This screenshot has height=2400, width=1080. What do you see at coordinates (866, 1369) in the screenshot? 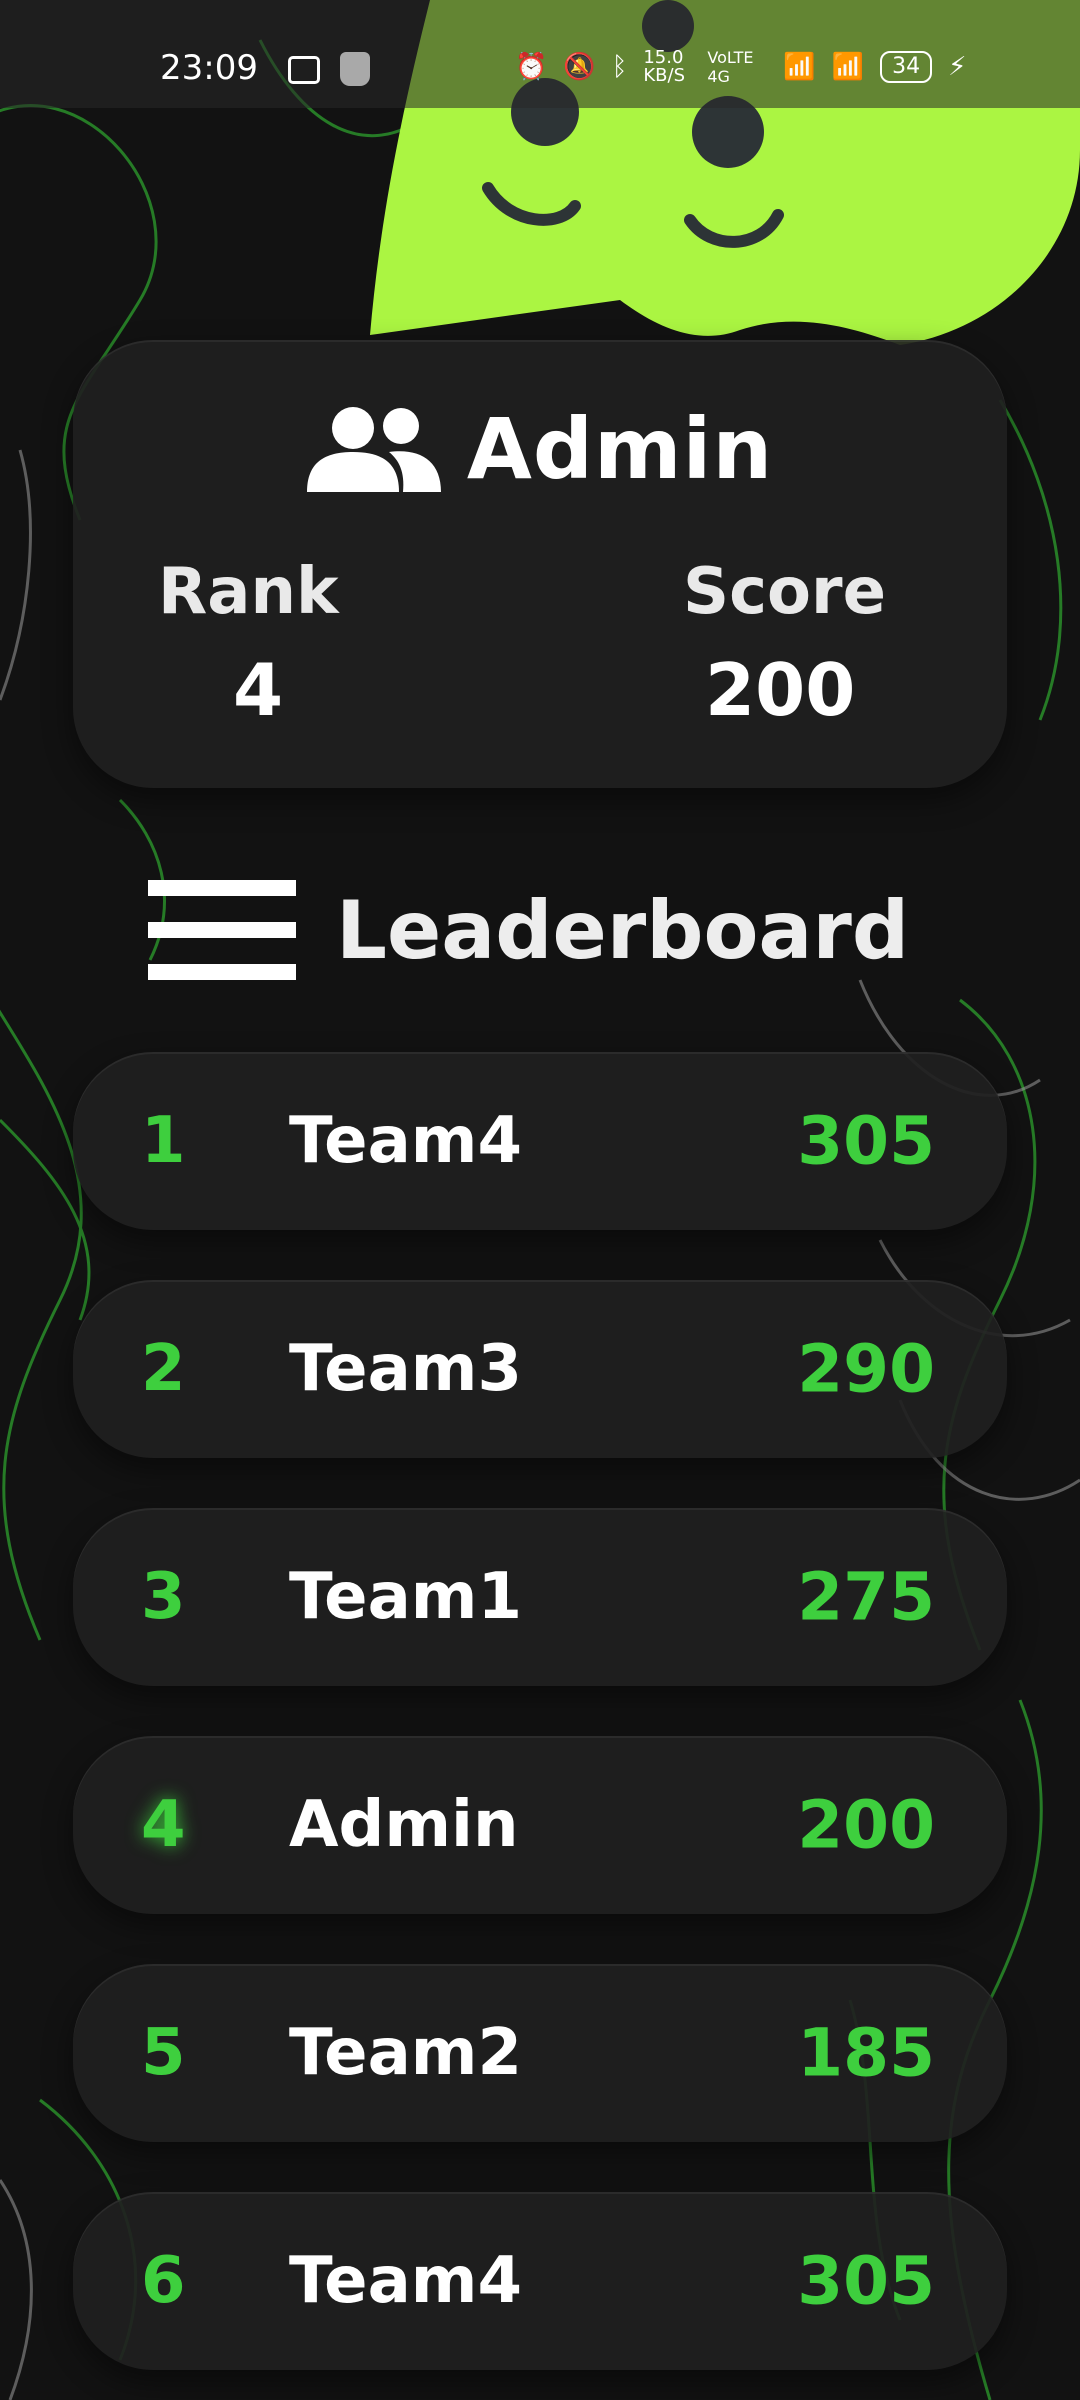
I see `row-score: 290` at bounding box center [866, 1369].